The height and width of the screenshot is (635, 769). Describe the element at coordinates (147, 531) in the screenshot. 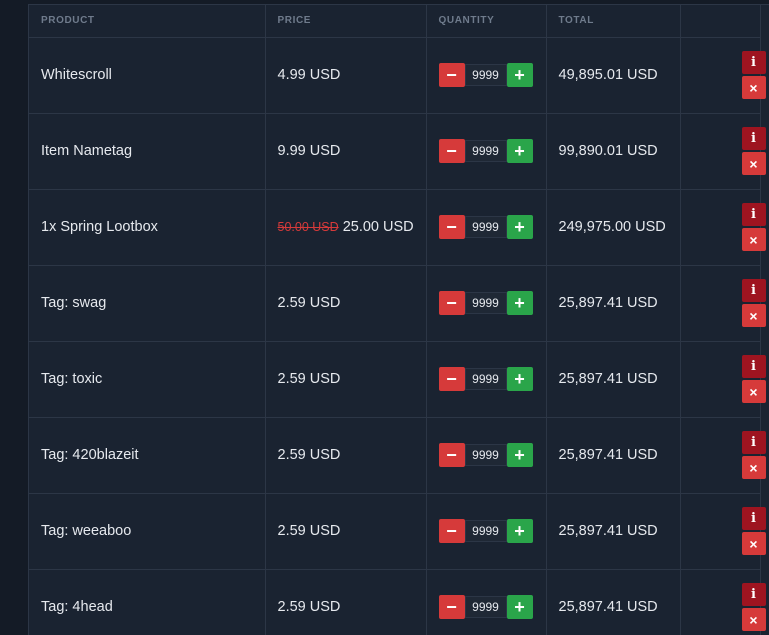

I see `product-name: Tag: weeaboo` at that location.